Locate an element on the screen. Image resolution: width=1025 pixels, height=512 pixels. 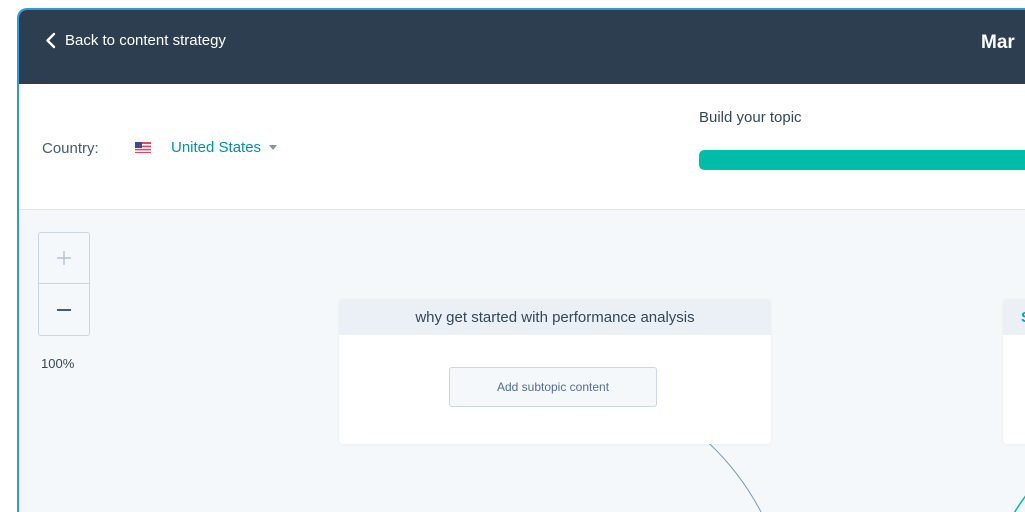
page-title: Mar is located at coordinates (998, 42).